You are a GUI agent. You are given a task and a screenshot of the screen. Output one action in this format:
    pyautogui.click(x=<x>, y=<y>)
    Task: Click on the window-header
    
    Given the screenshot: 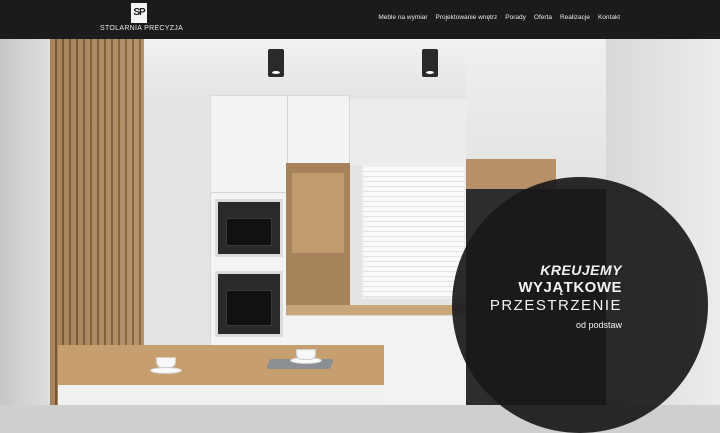 What is the action you would take?
    pyautogui.click(x=408, y=132)
    